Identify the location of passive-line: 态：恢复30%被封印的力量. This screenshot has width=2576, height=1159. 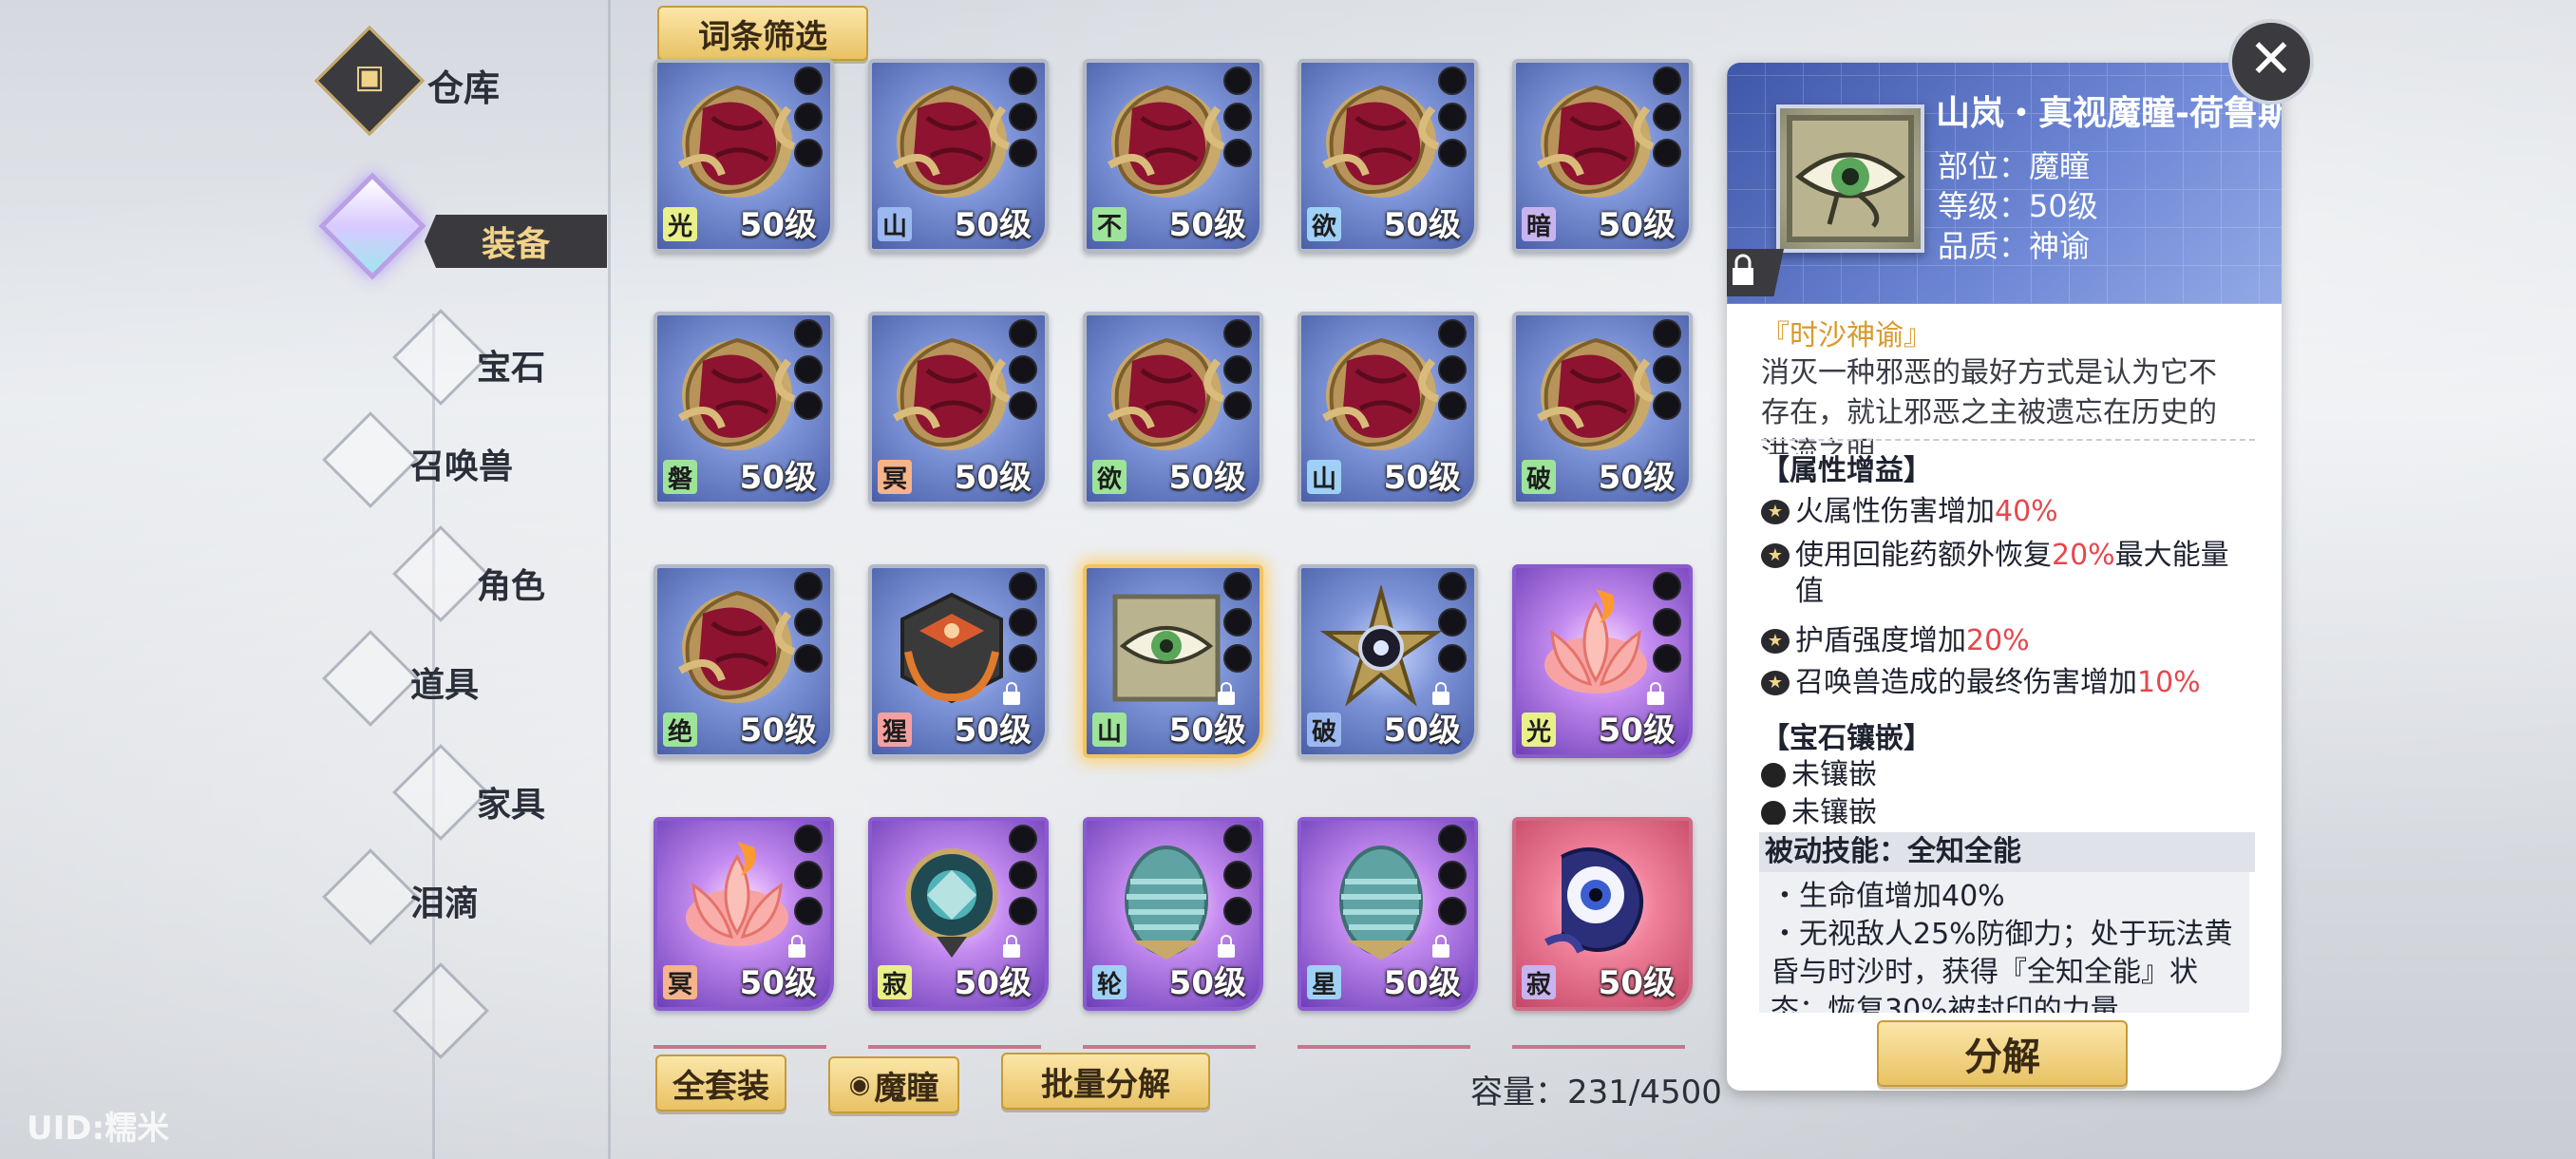
(1945, 1003).